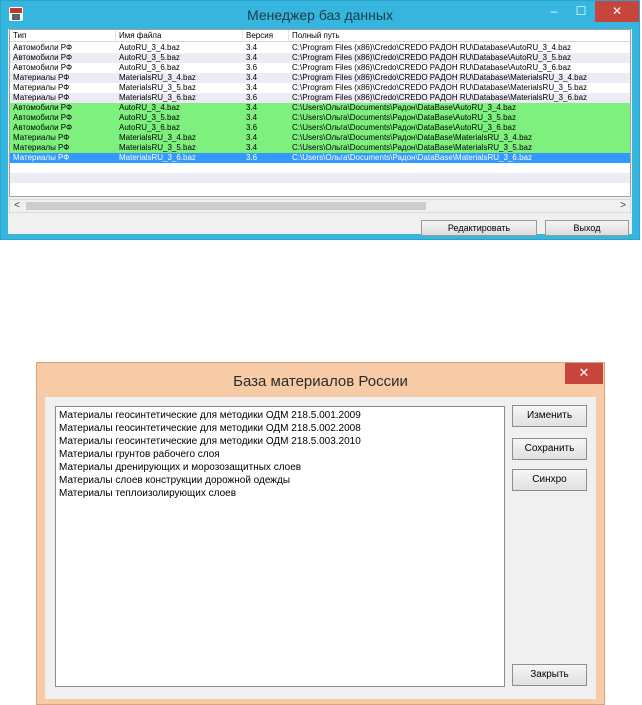 Image resolution: width=642 pixels, height=705 pixels. Describe the element at coordinates (587, 228) in the screenshot. I see `exit-button: Выход` at that location.